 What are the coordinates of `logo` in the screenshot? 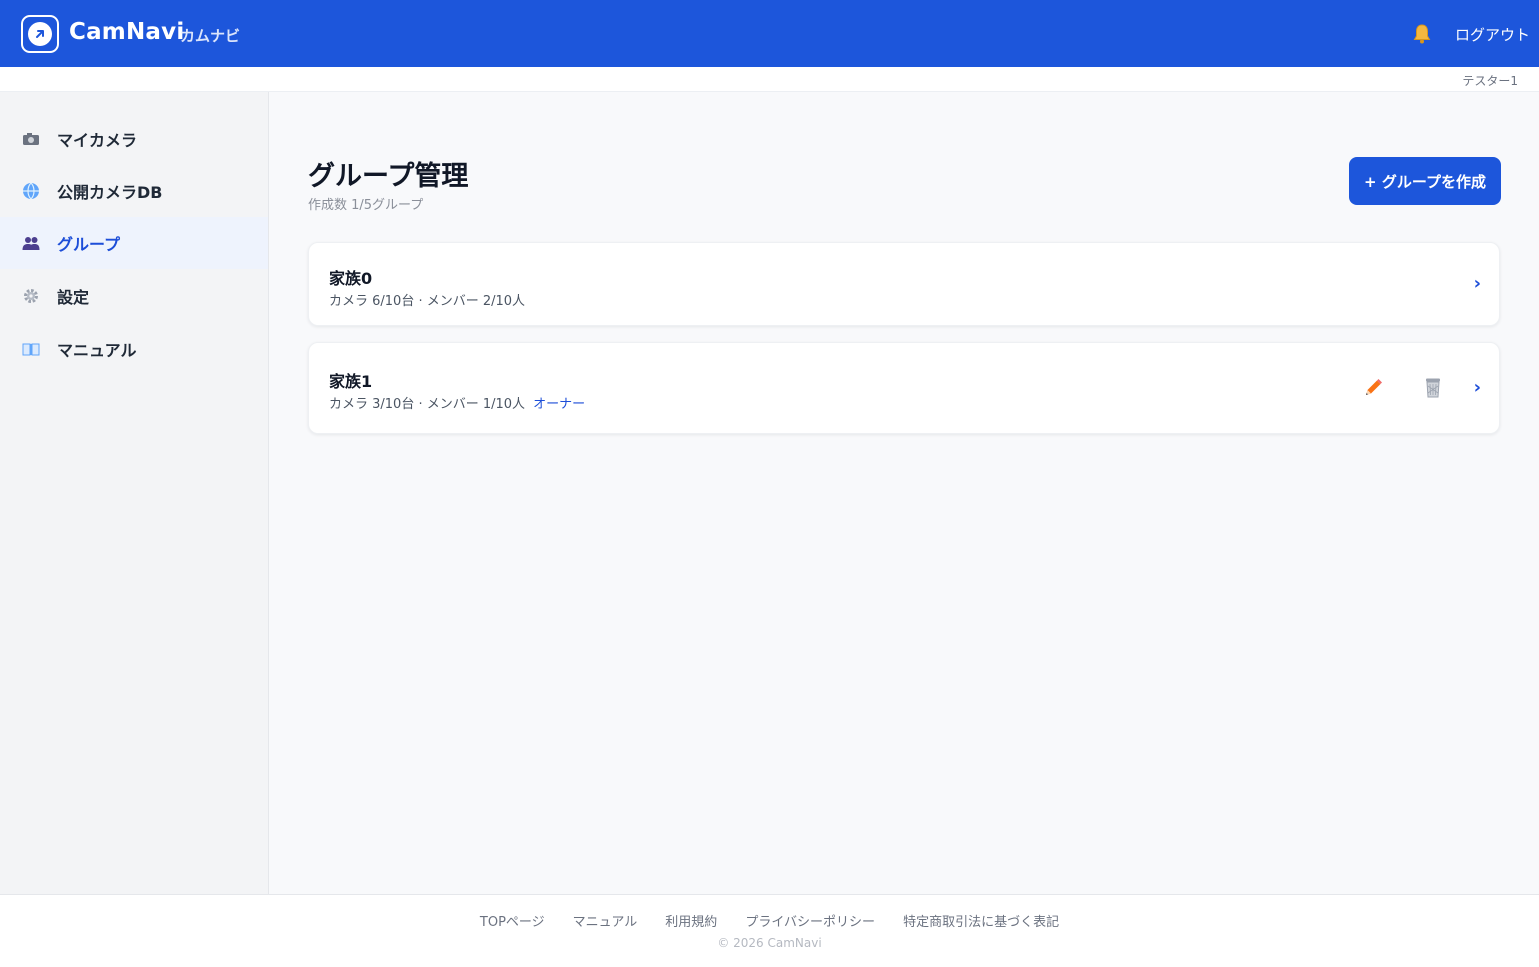 It's located at (40, 34).